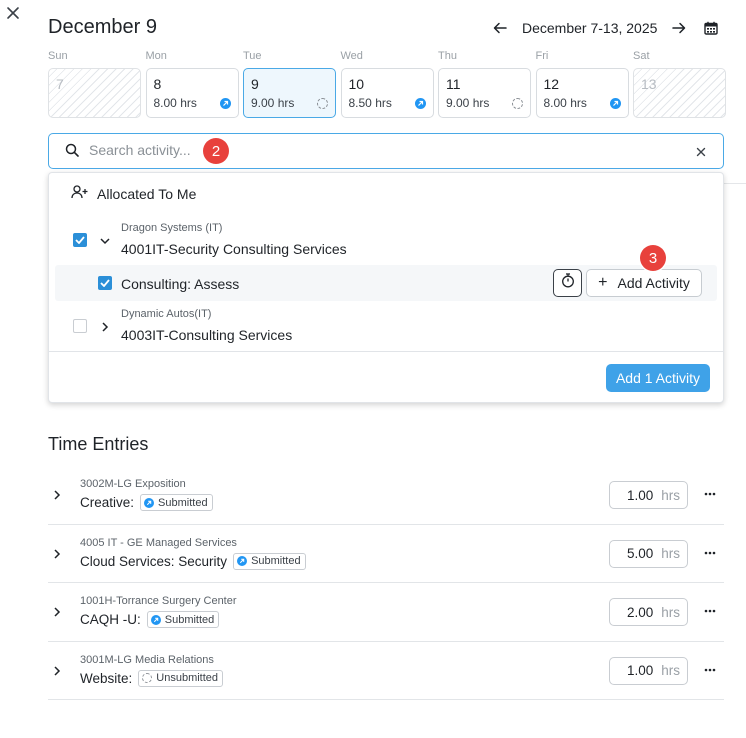 The image size is (746, 738). What do you see at coordinates (701, 151) in the screenshot?
I see `clear-search-icon` at bounding box center [701, 151].